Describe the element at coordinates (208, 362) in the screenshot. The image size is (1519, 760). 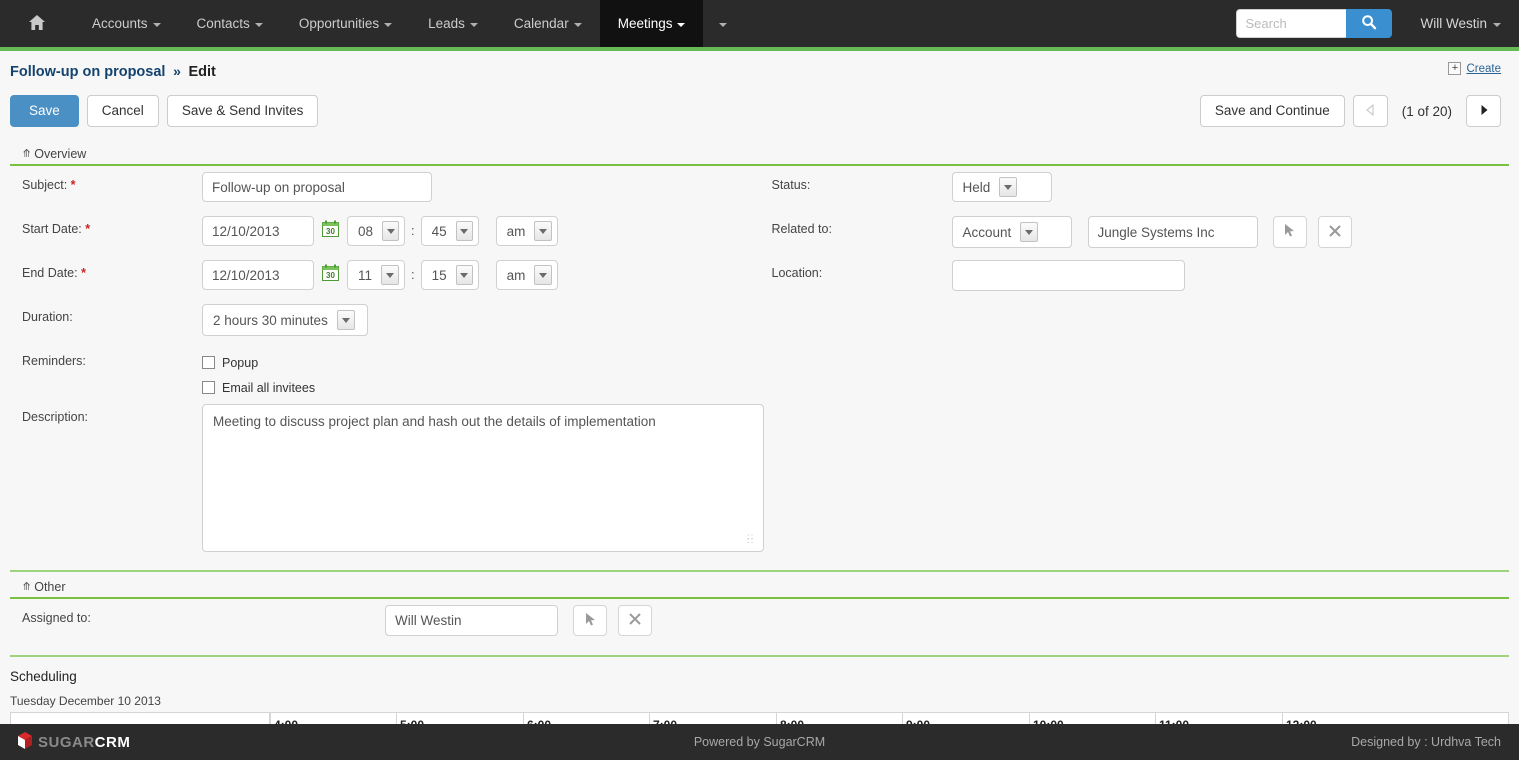
I see `reminder-popup-checkbox` at that location.